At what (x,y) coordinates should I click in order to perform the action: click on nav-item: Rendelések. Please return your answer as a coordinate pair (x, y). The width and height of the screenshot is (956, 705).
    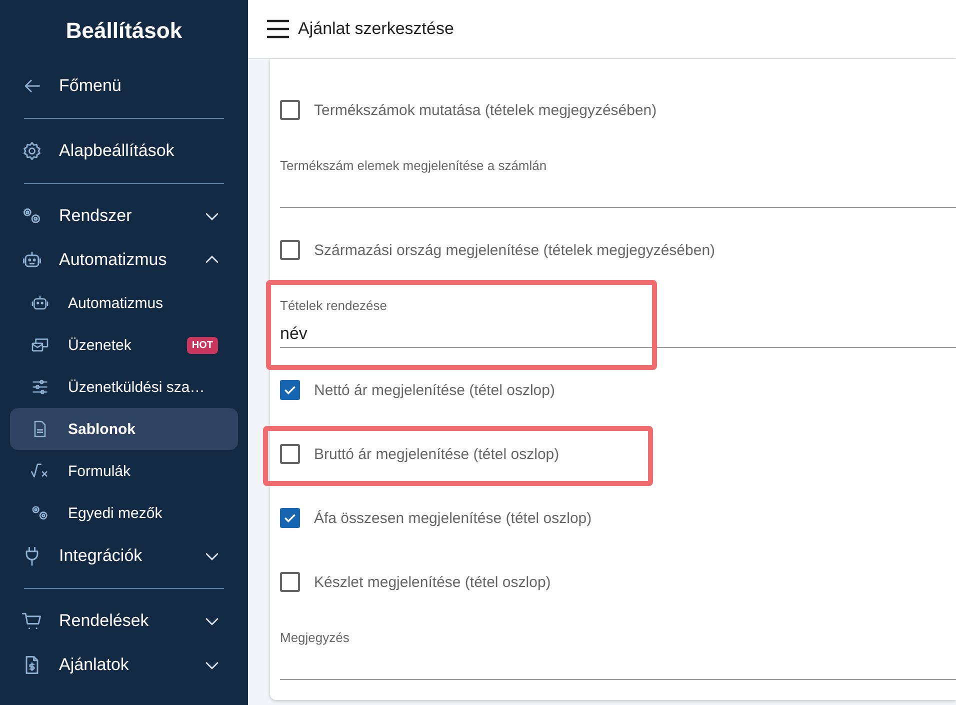
    Looking at the image, I should click on (124, 621).